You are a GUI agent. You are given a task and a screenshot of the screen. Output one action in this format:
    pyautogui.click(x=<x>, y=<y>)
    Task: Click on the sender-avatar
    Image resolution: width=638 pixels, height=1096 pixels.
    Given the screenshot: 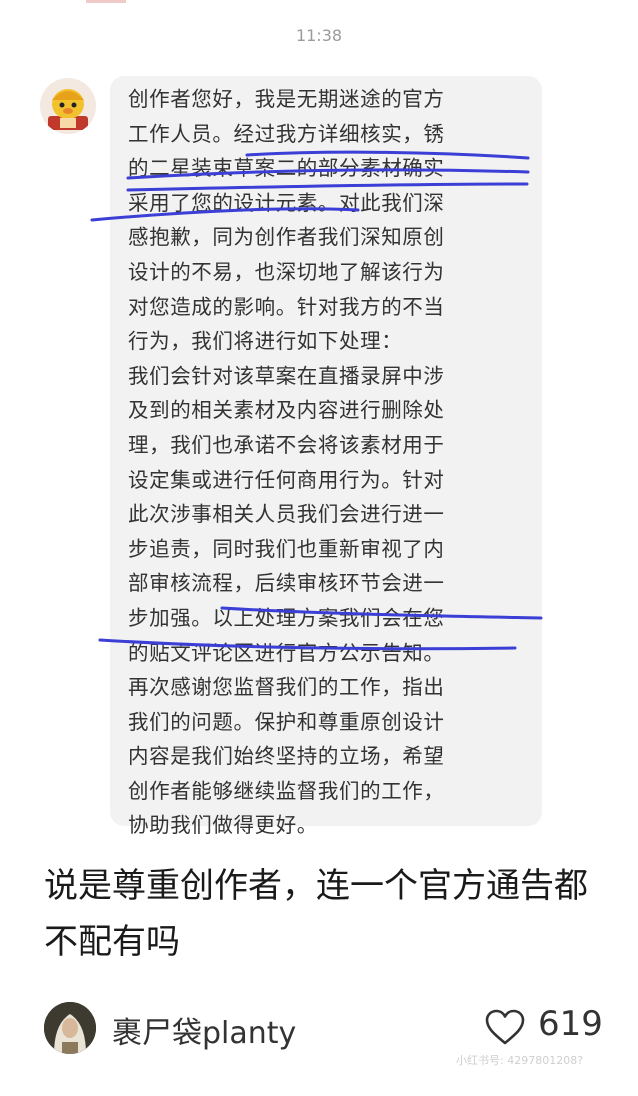 What is the action you would take?
    pyautogui.click(x=68, y=106)
    